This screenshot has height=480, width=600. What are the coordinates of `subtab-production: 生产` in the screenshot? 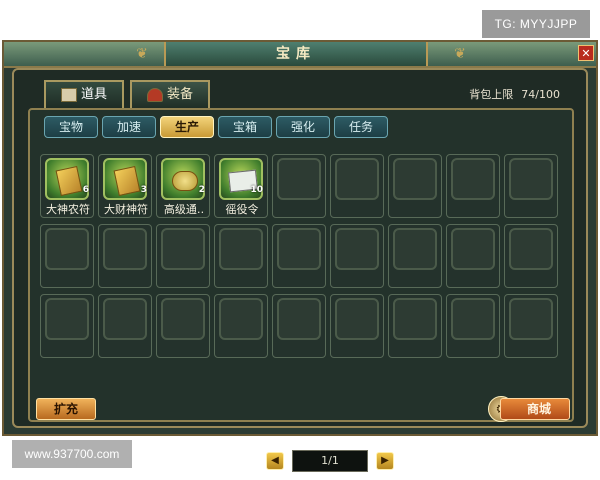 It's located at (187, 127).